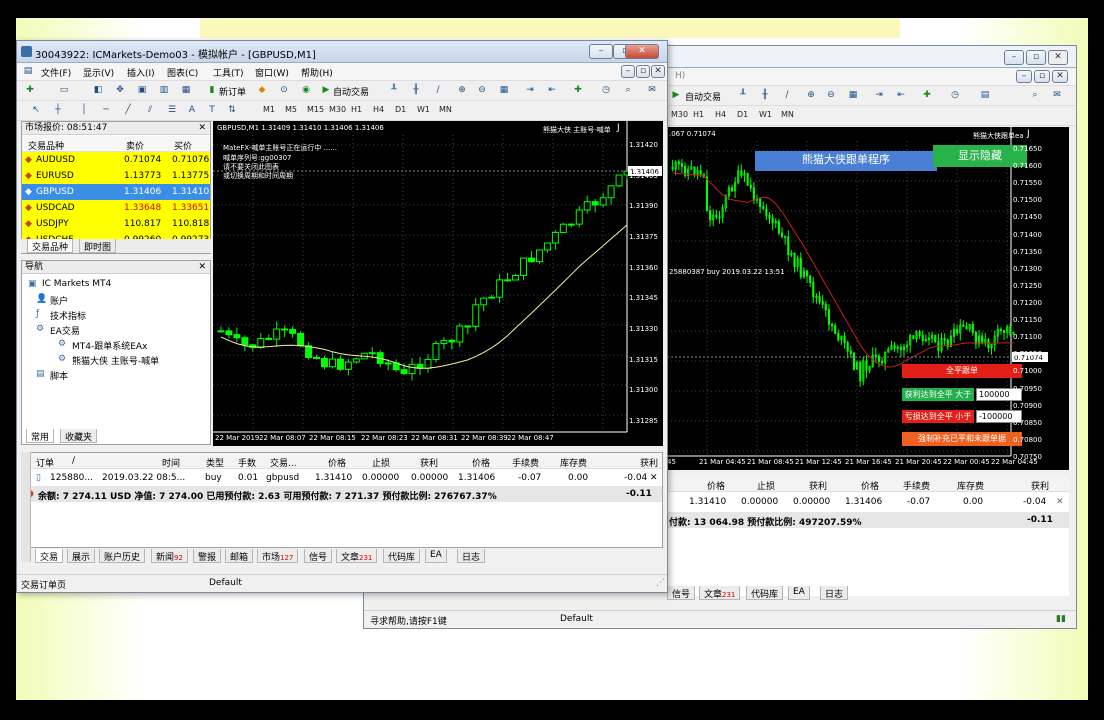 This screenshot has height=720, width=1104. What do you see at coordinates (232, 110) in the screenshot?
I see `arrows-icon: ⇅` at bounding box center [232, 110].